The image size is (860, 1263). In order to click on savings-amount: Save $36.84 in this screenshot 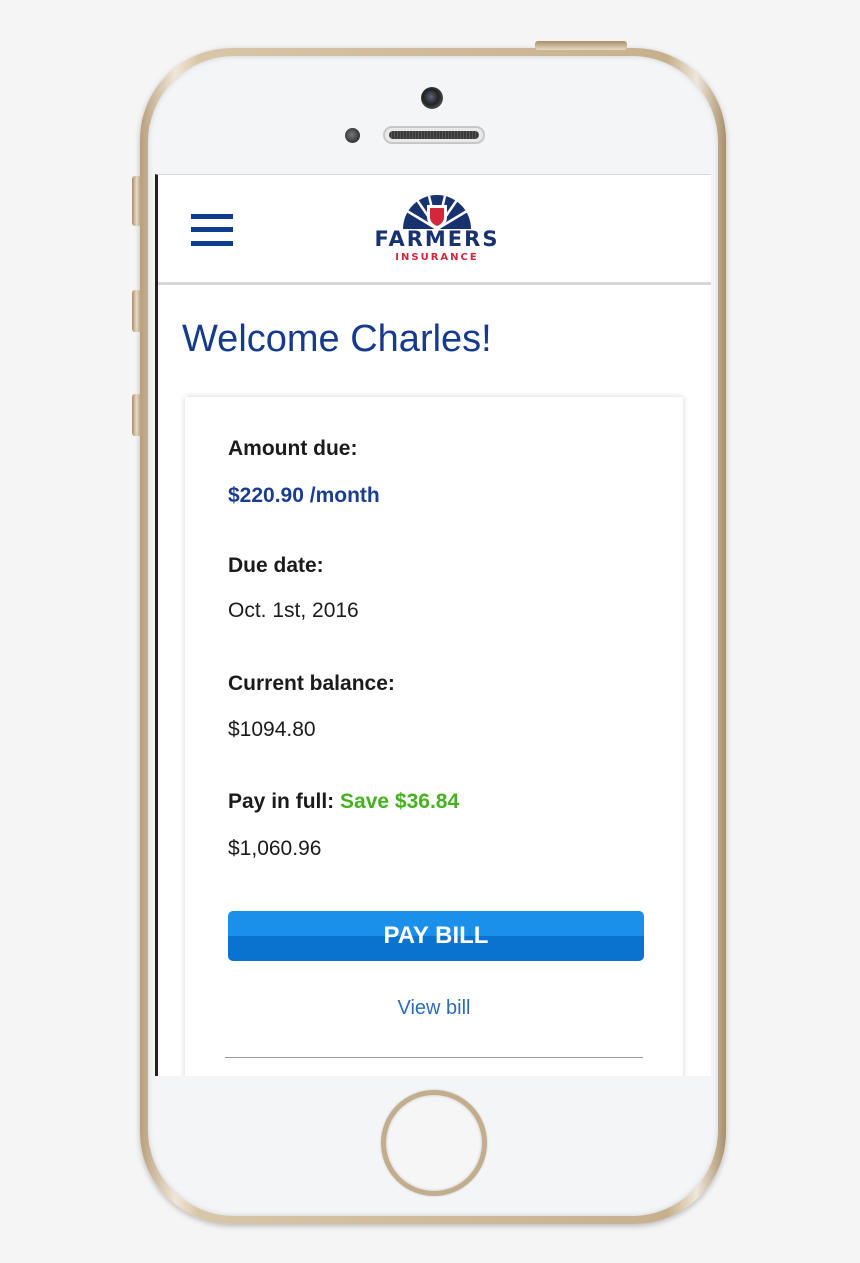, I will do `click(400, 801)`.